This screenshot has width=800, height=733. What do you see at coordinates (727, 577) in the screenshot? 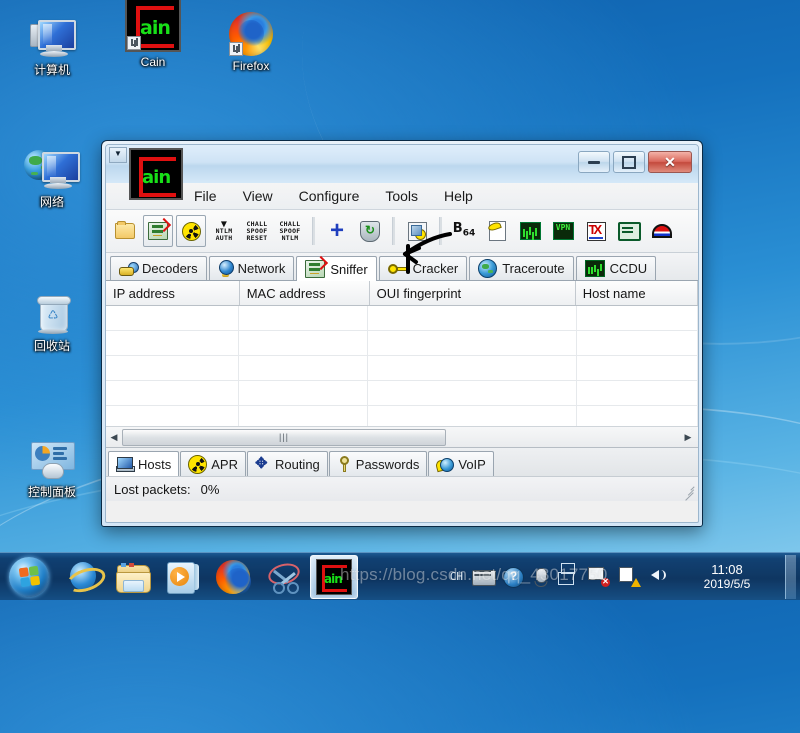
I see `taskbar-clock: 11:08 2019/5/5` at bounding box center [727, 577].